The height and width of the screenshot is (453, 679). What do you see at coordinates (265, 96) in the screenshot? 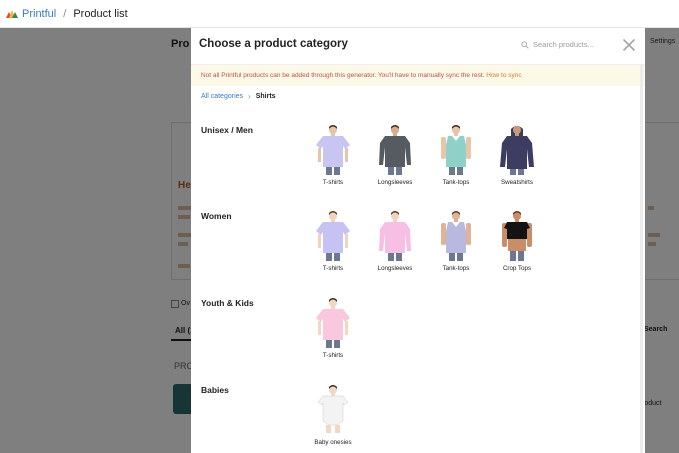
I see `breadcrumb-current: Shirts` at bounding box center [265, 96].